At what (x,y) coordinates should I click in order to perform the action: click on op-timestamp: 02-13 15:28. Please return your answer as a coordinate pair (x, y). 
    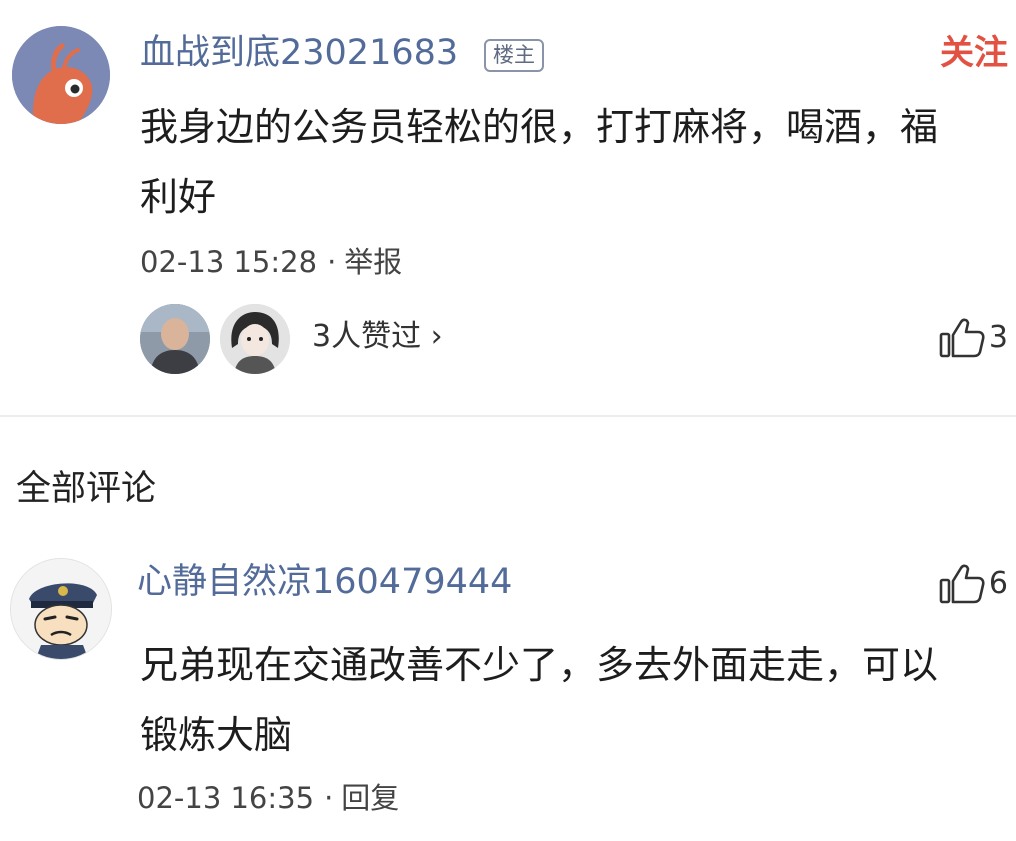
    Looking at the image, I should click on (229, 262).